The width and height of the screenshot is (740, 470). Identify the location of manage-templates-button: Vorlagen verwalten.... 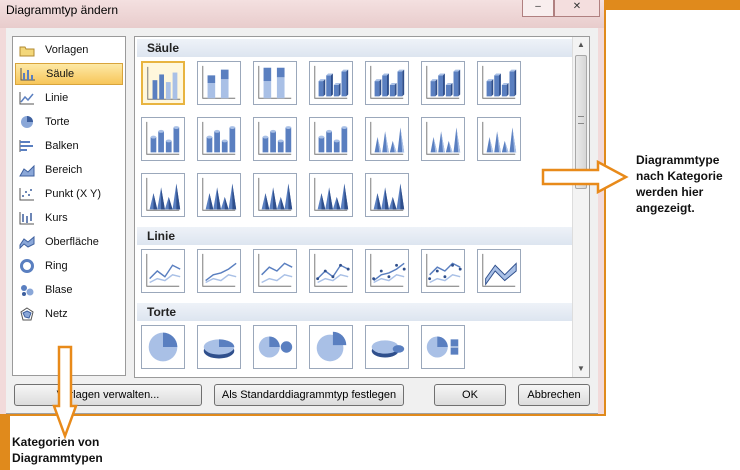
(108, 395).